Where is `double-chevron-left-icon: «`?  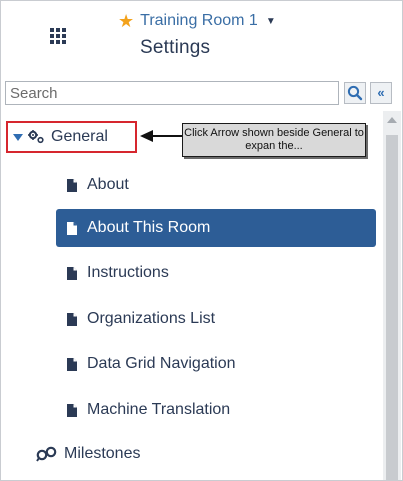
double-chevron-left-icon: « is located at coordinates (381, 92).